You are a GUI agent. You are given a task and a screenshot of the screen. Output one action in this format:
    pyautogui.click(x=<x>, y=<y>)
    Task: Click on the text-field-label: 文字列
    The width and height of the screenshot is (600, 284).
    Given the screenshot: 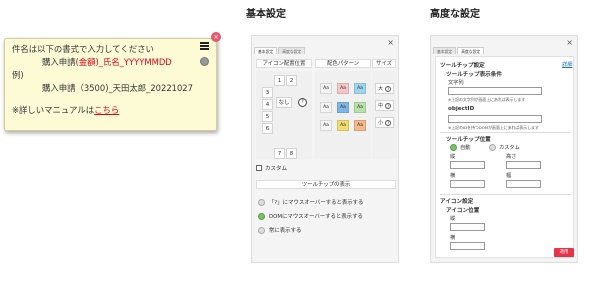 What is the action you would take?
    pyautogui.click(x=456, y=83)
    